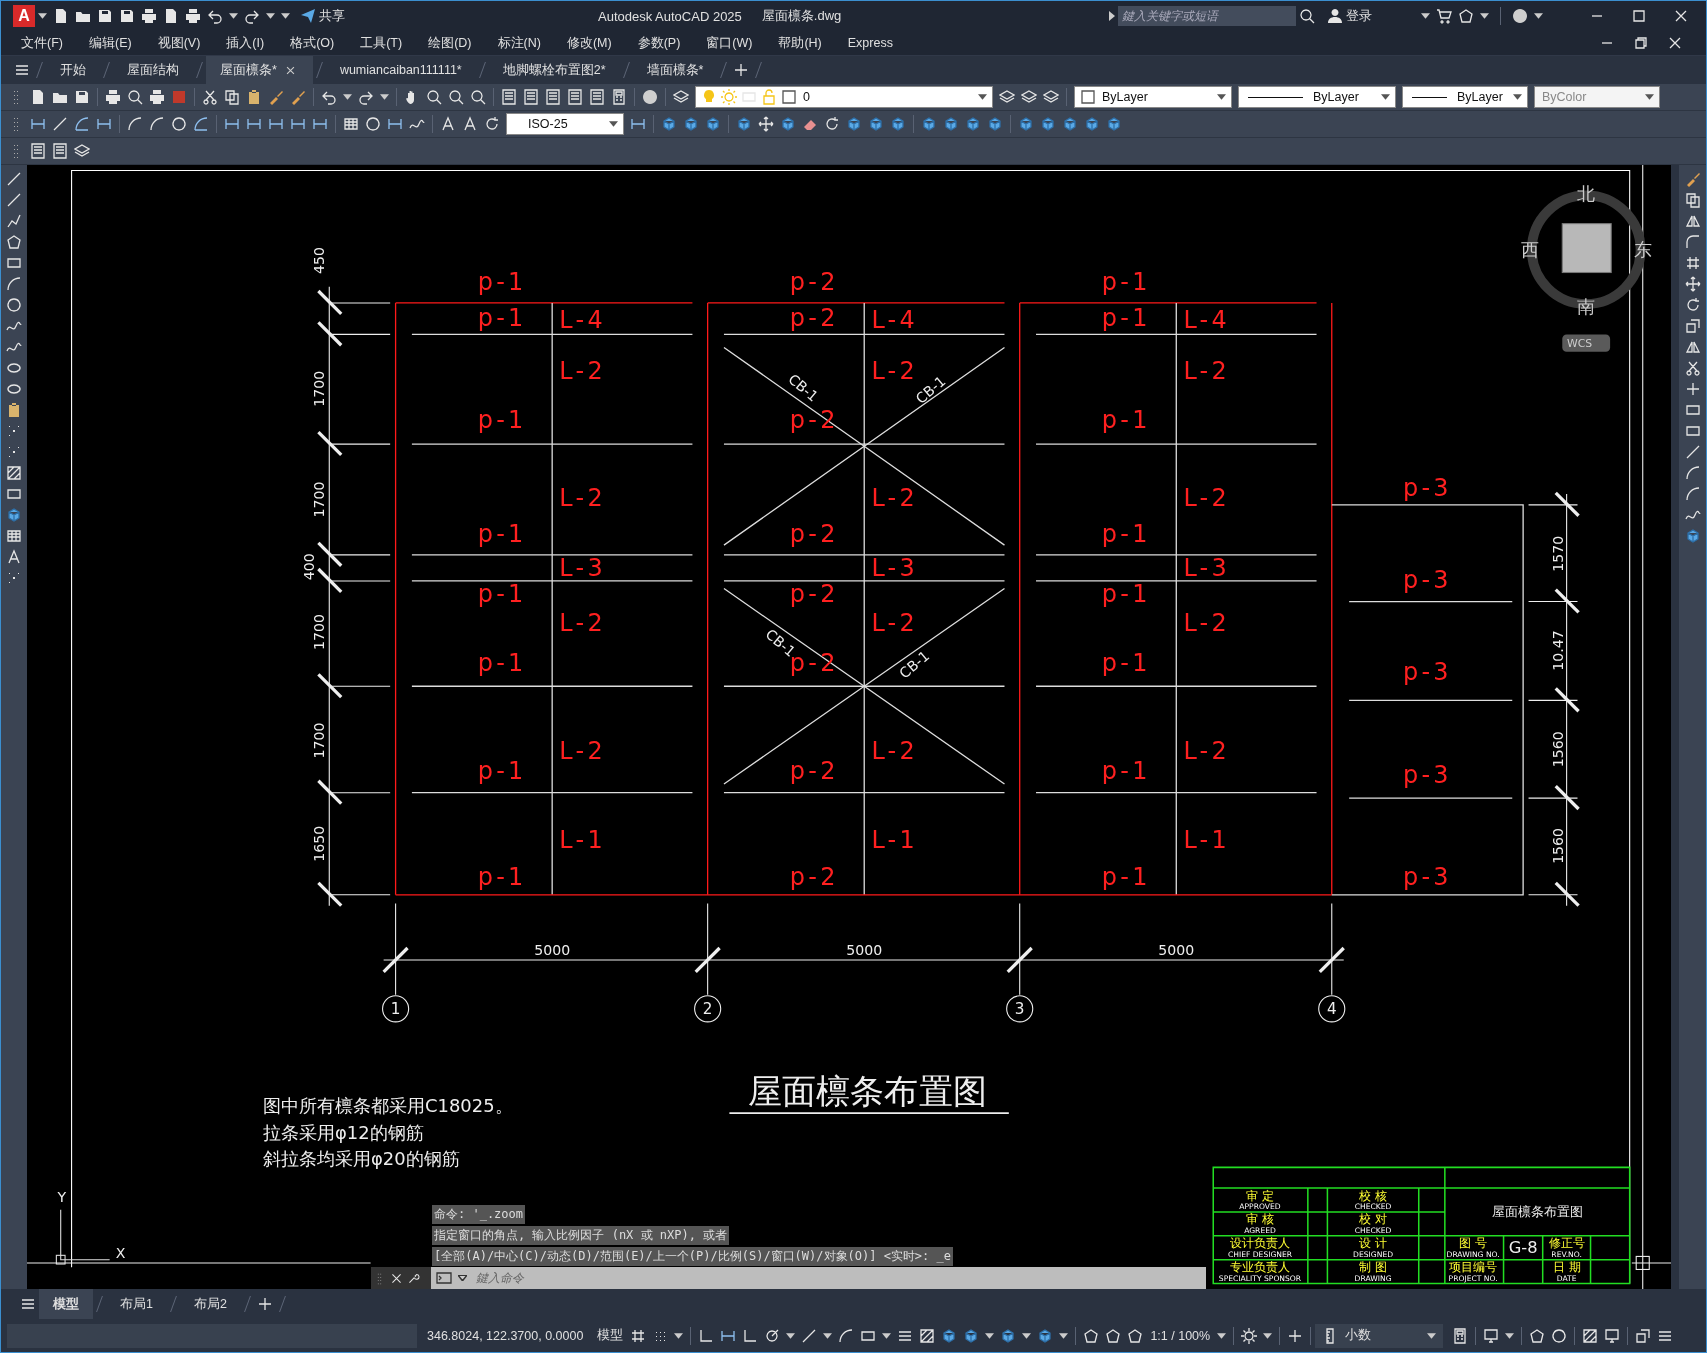 This screenshot has width=1707, height=1353. What do you see at coordinates (1180, 1335) in the screenshot?
I see `annotation-scale-button: 1:1 / 100%` at bounding box center [1180, 1335].